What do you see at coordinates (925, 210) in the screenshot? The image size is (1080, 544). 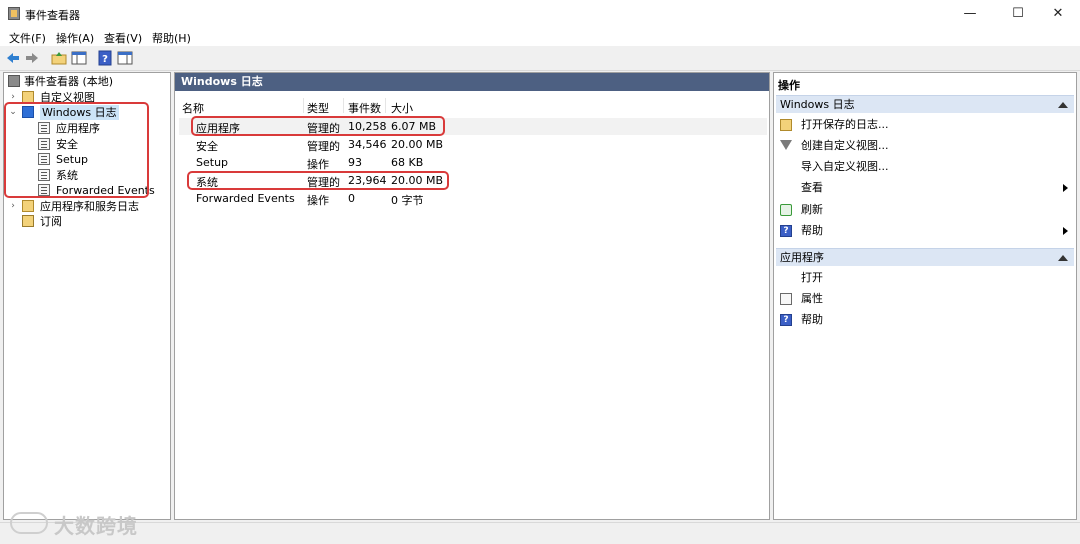 I see `action-refresh: 刷新` at bounding box center [925, 210].